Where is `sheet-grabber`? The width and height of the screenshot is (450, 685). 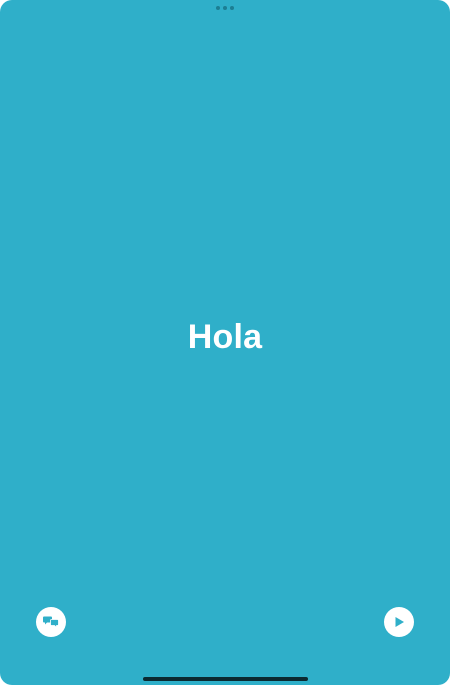 sheet-grabber is located at coordinates (225, 8).